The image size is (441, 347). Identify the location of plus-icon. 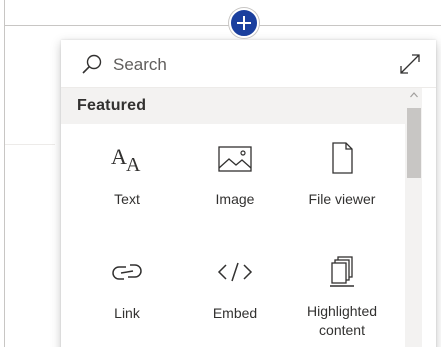
(244, 23).